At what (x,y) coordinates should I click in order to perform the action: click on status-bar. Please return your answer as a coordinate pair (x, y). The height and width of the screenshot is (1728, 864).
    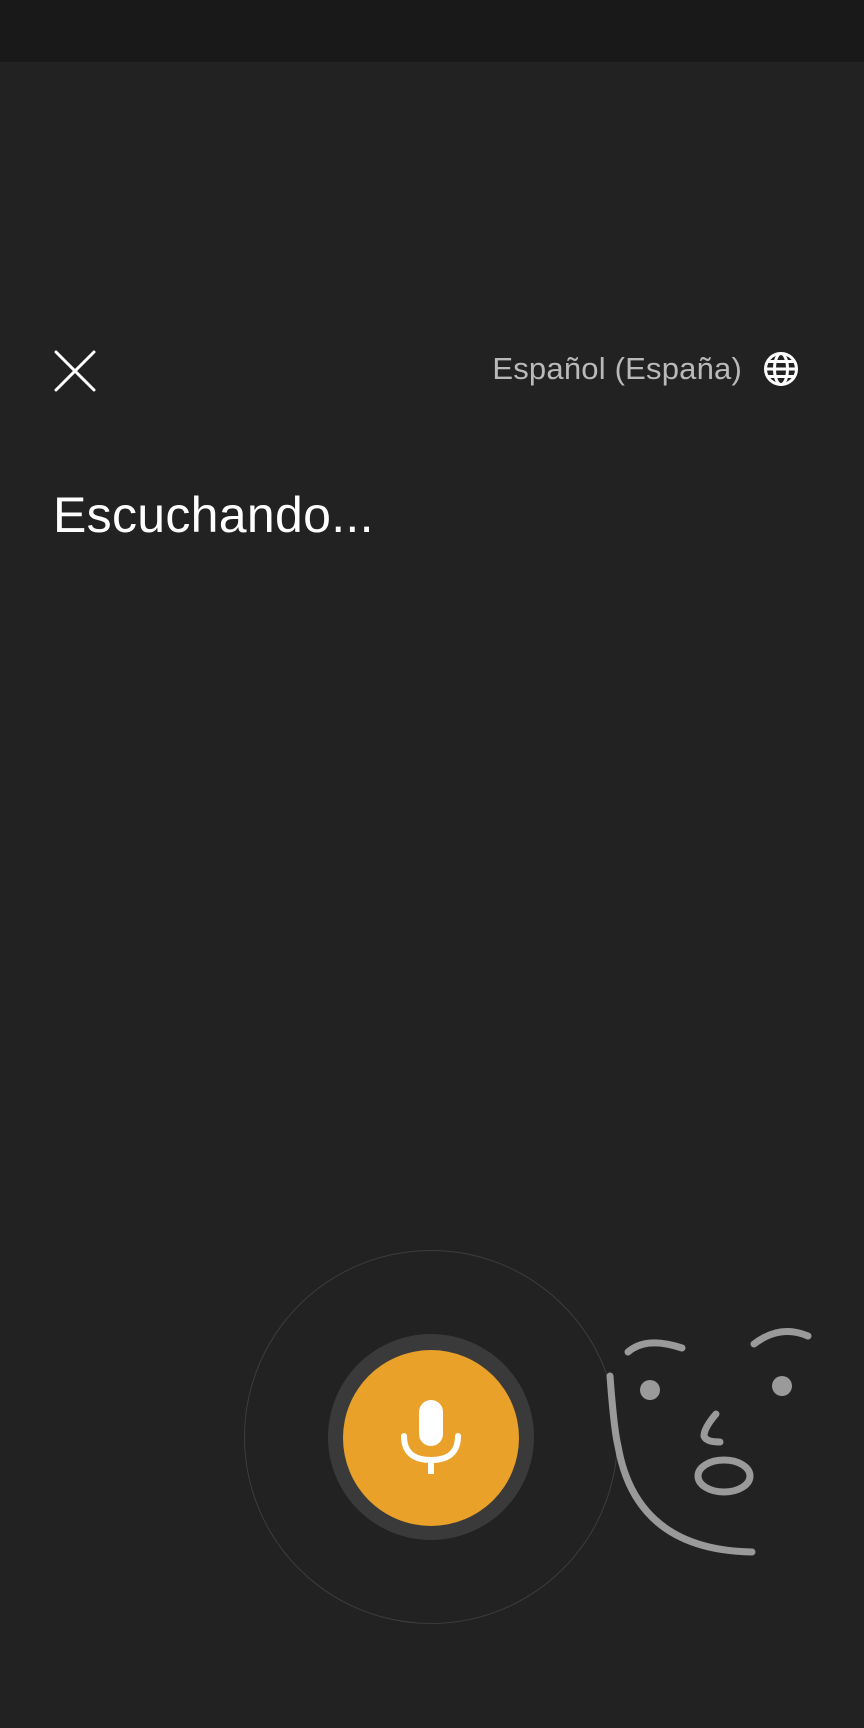
    Looking at the image, I should click on (432, 31).